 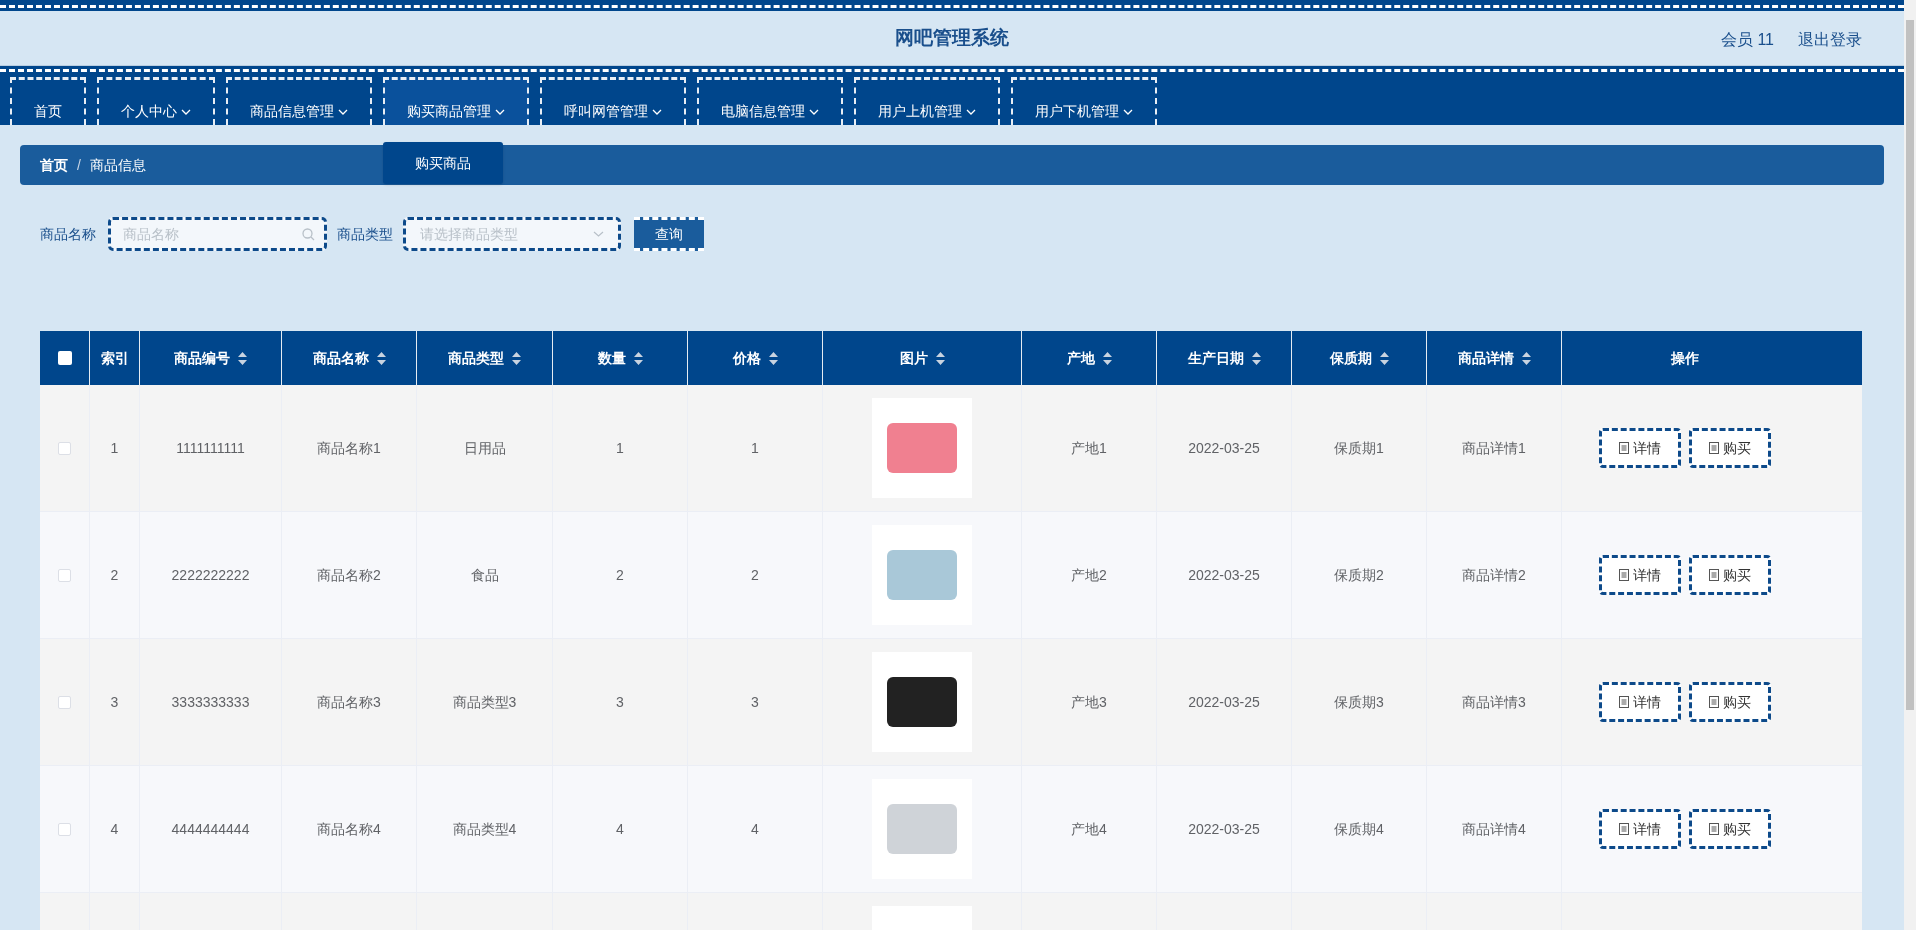 What do you see at coordinates (952, 37) in the screenshot?
I see `app-title: 网吧管理系统` at bounding box center [952, 37].